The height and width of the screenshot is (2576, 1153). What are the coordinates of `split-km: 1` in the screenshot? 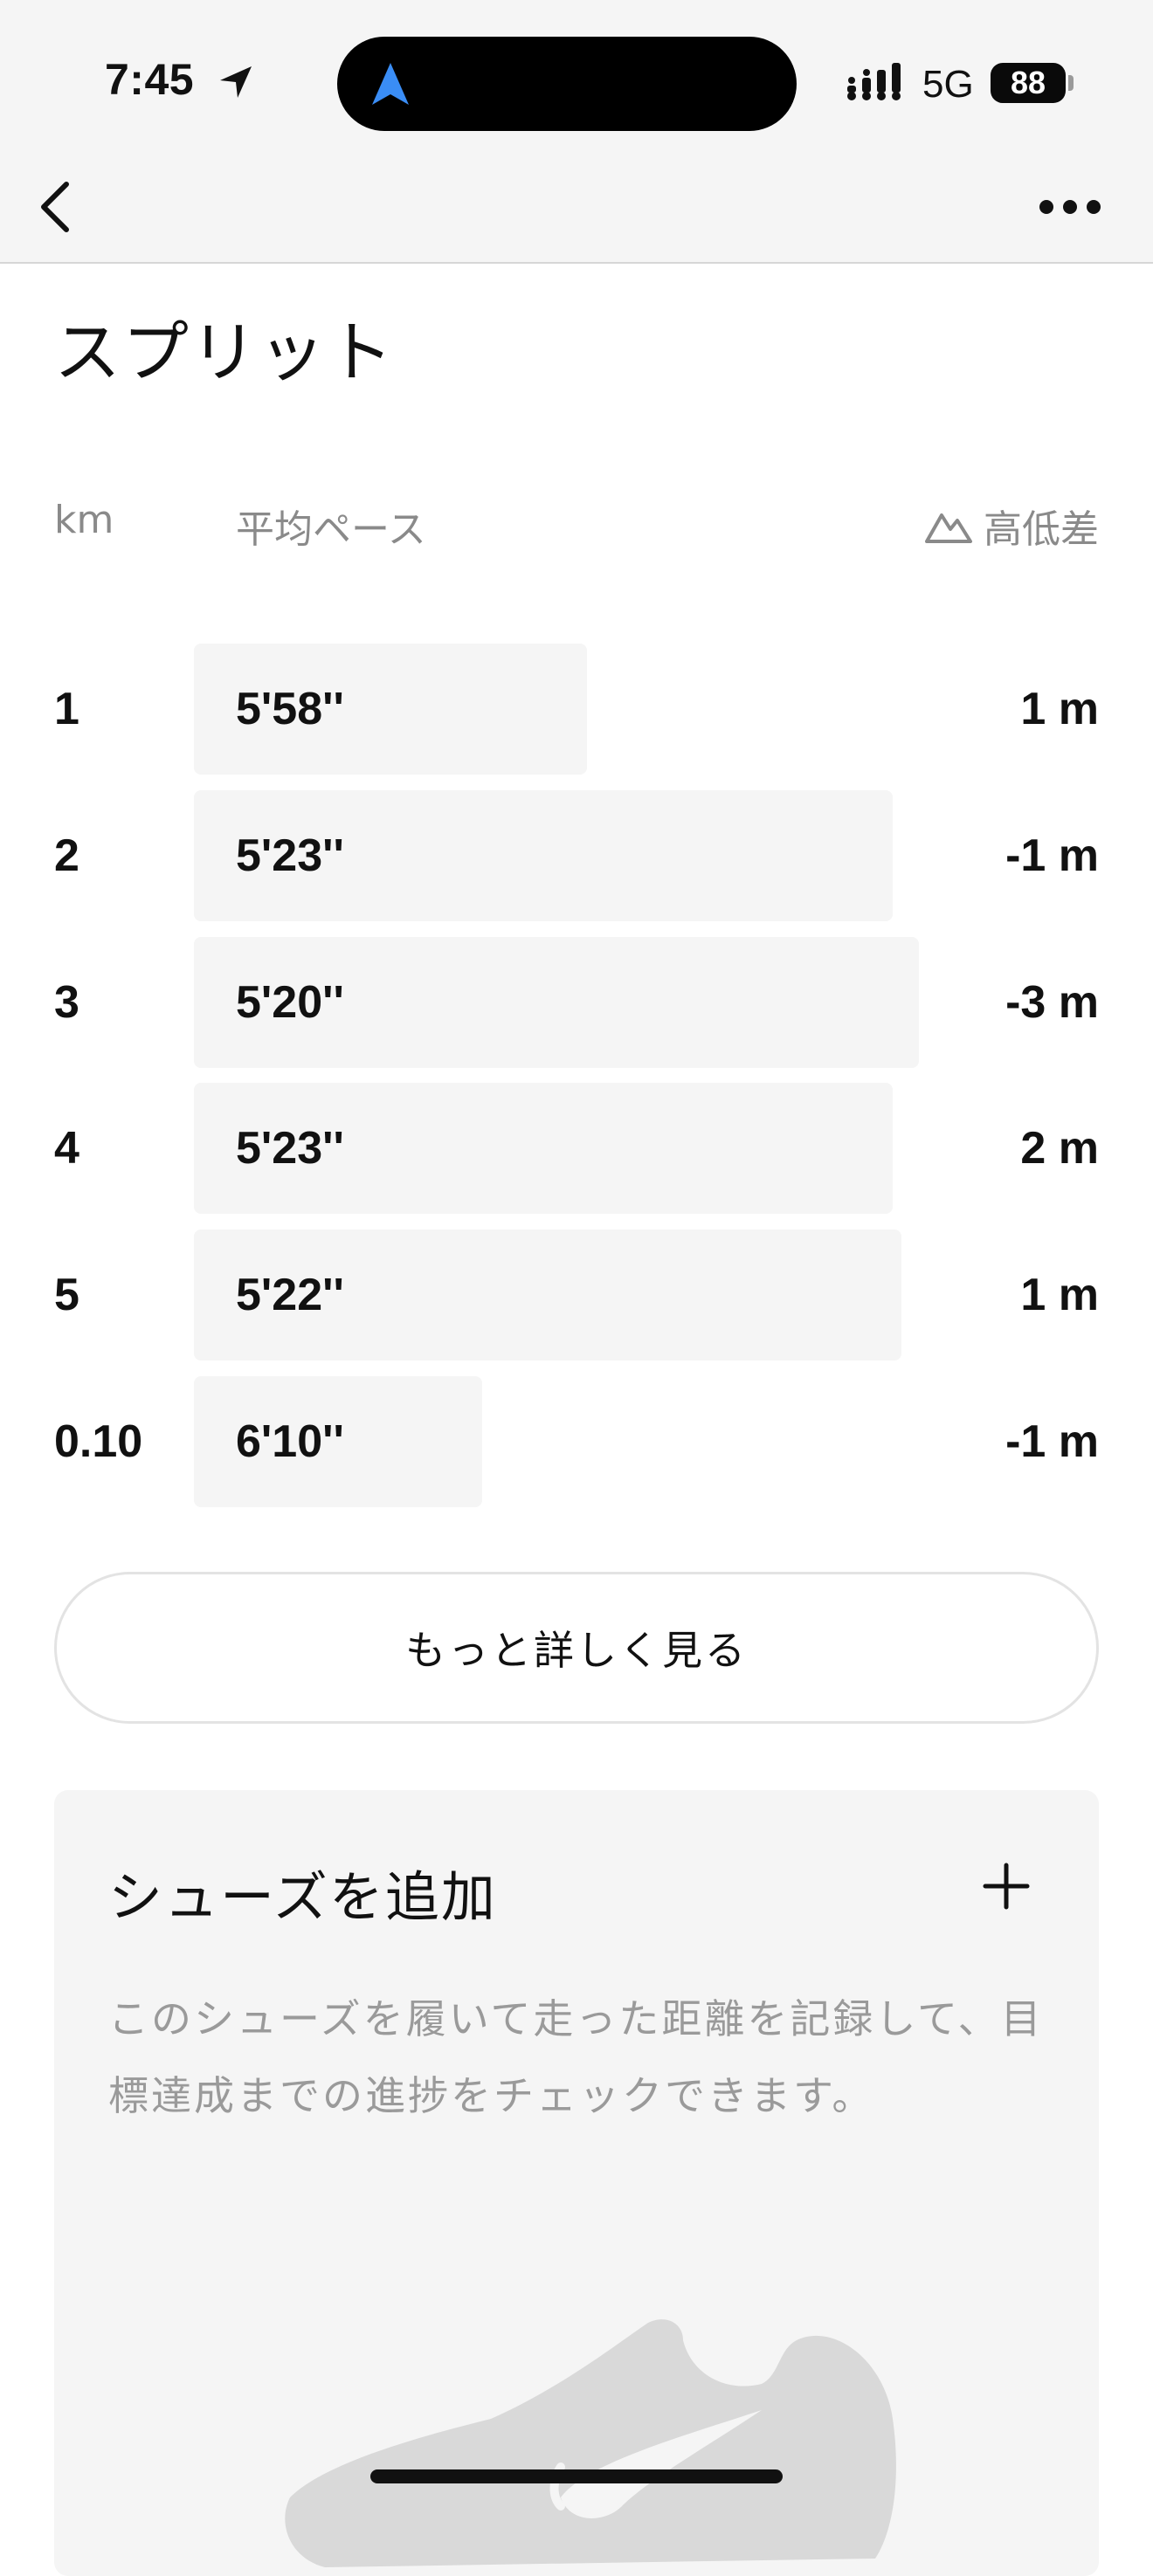 It's located at (67, 709).